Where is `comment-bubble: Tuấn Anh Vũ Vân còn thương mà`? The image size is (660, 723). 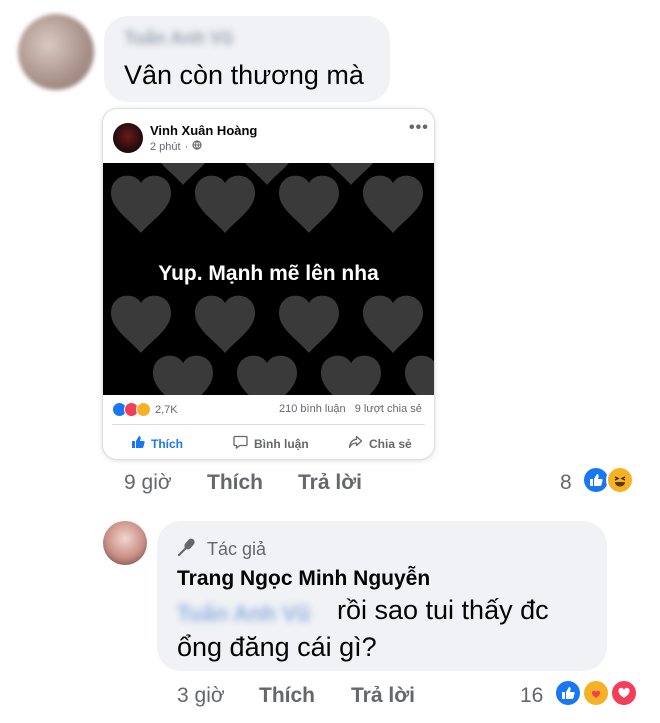 comment-bubble: Tuấn Anh Vũ Vân còn thương mà is located at coordinates (247, 59).